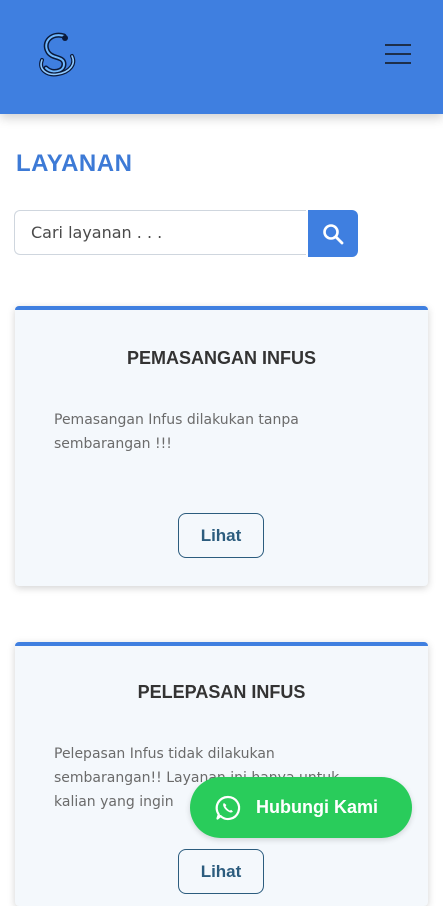 The width and height of the screenshot is (443, 906). I want to click on search-button, so click(333, 233).